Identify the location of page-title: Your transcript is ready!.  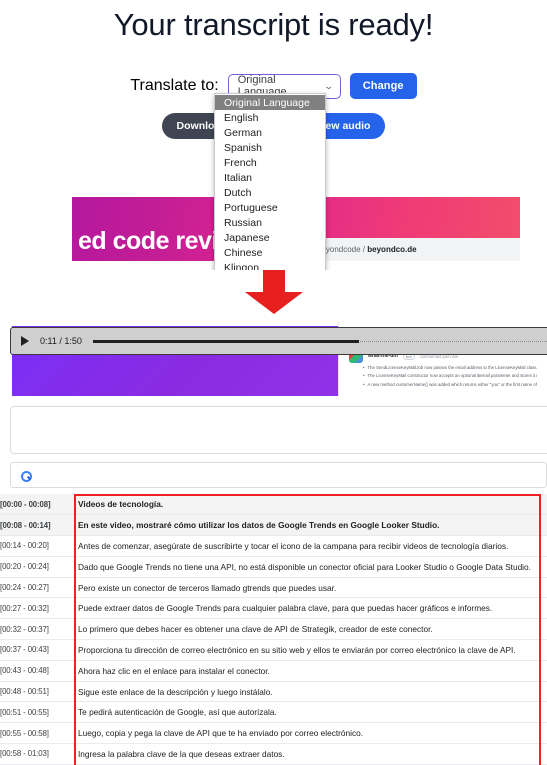
(273, 24).